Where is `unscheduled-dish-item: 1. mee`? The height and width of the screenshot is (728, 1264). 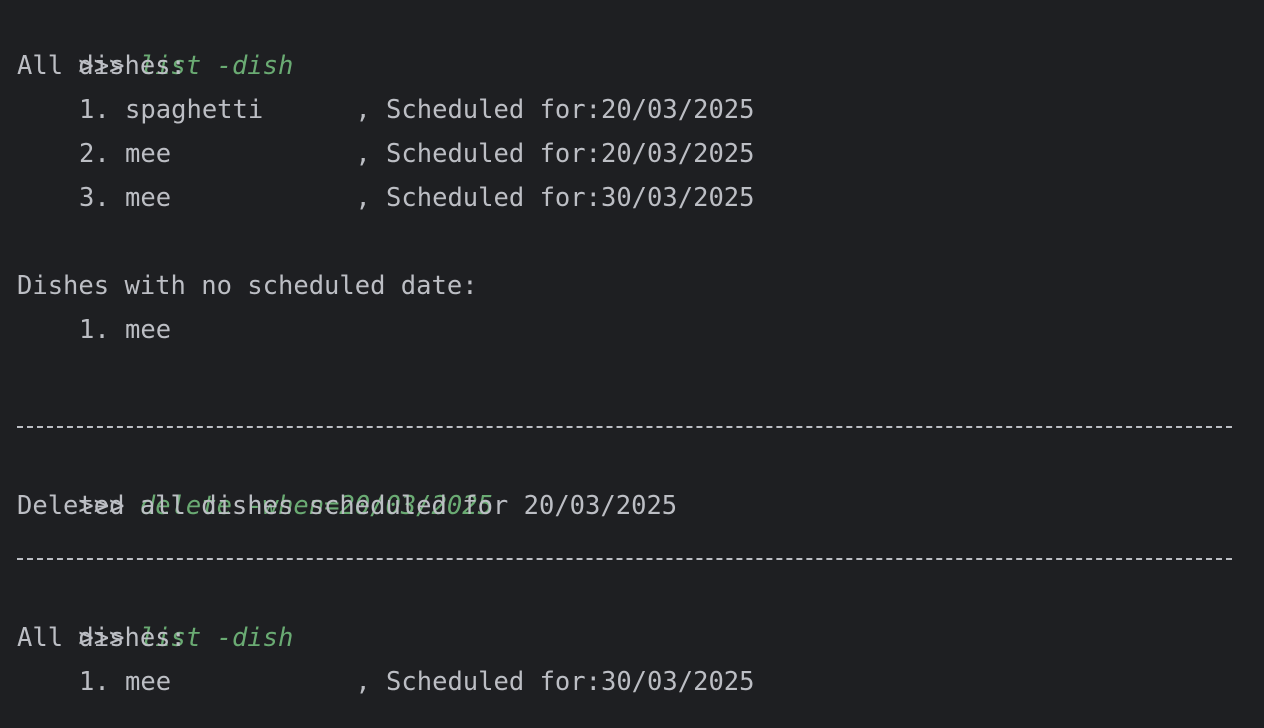
unscheduled-dish-item: 1. mee is located at coordinates (125, 330).